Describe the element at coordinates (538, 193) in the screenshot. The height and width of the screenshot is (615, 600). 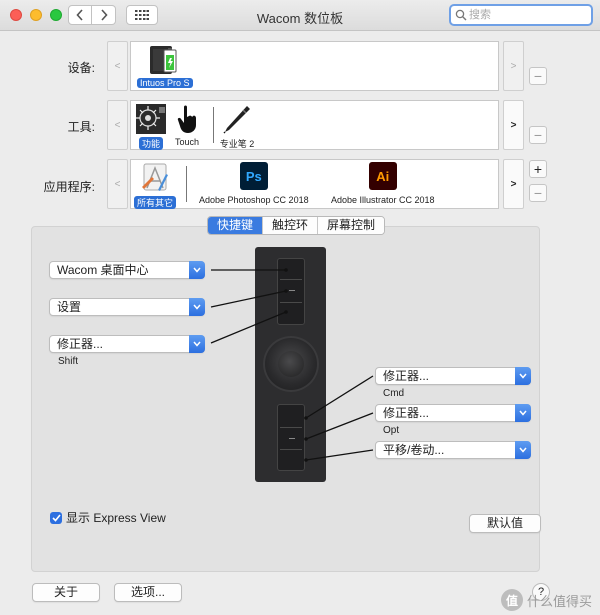
I see `remove-app-button: −` at that location.